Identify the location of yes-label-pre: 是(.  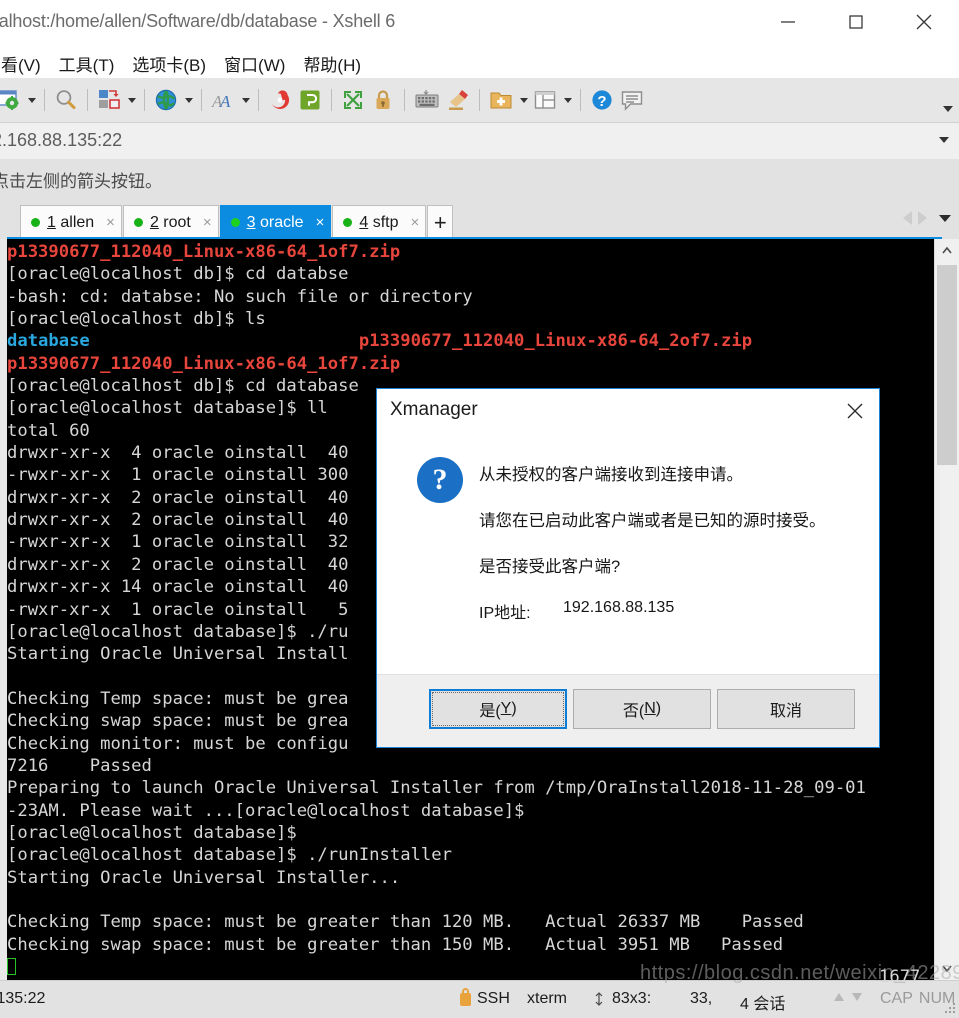
(490, 711).